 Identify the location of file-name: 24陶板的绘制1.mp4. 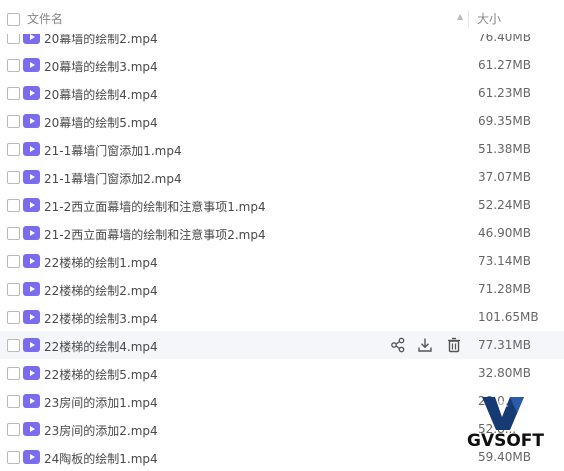
(101, 458).